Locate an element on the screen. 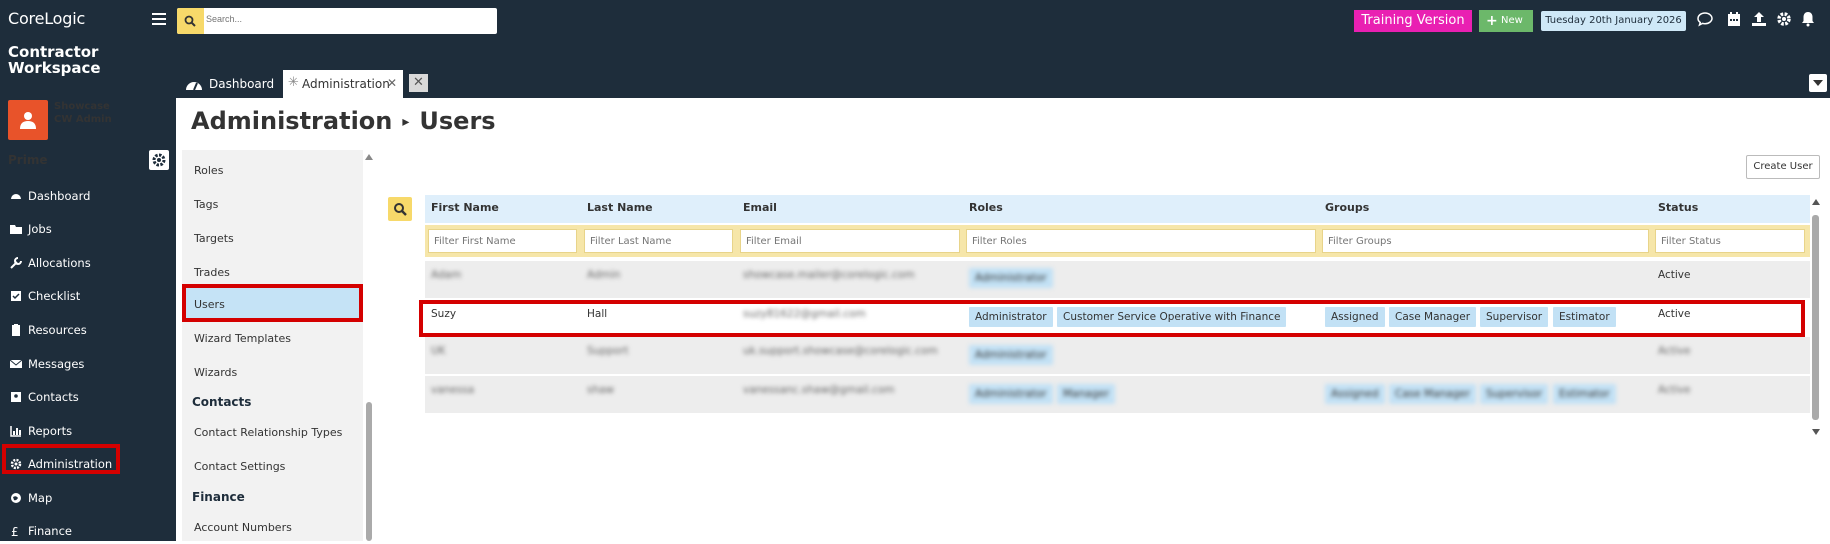 The image size is (1830, 544). new-button: + New is located at coordinates (1506, 21).